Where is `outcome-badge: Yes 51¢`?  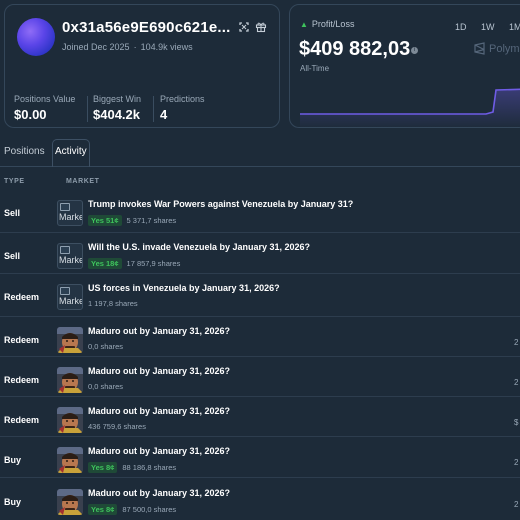 outcome-badge: Yes 51¢ is located at coordinates (105, 220).